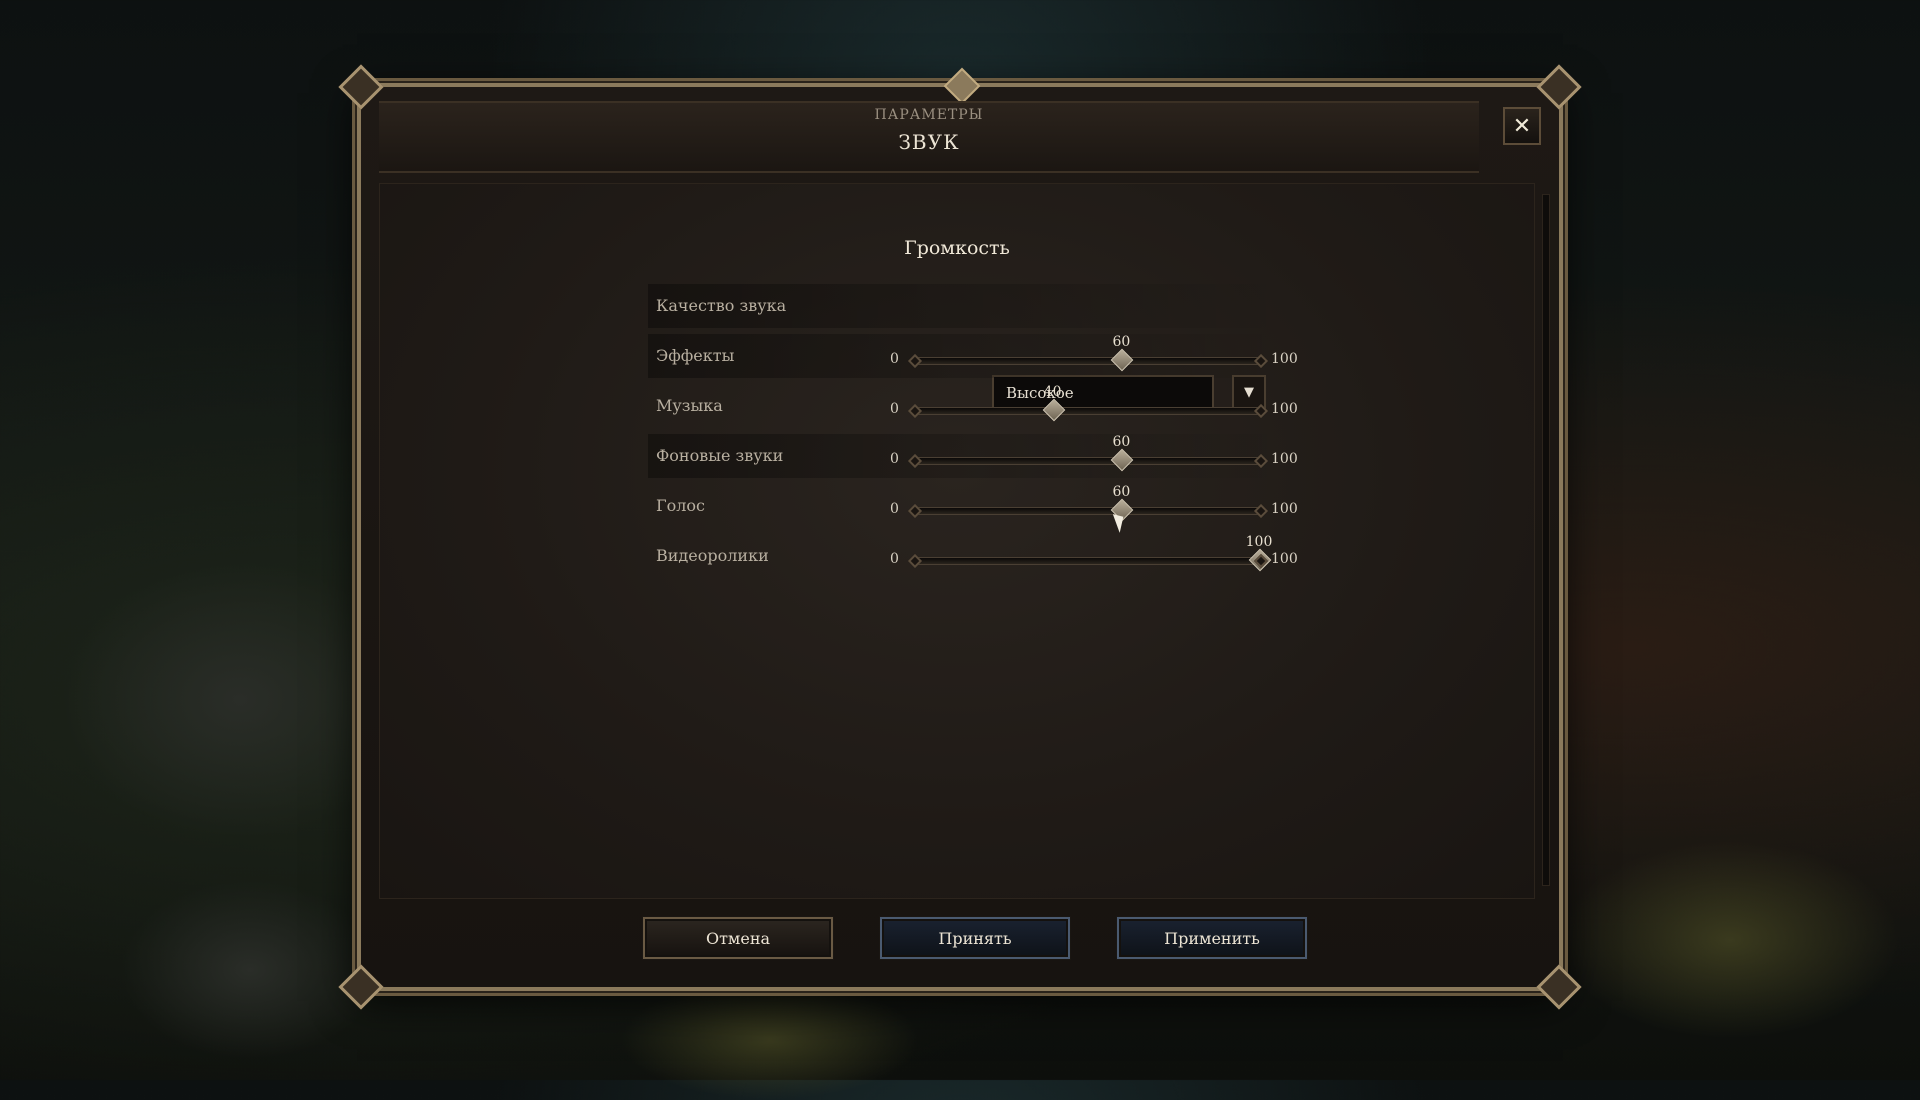 The width and height of the screenshot is (1920, 1100). I want to click on slider-row-effects: Эффекты, so click(970, 356).